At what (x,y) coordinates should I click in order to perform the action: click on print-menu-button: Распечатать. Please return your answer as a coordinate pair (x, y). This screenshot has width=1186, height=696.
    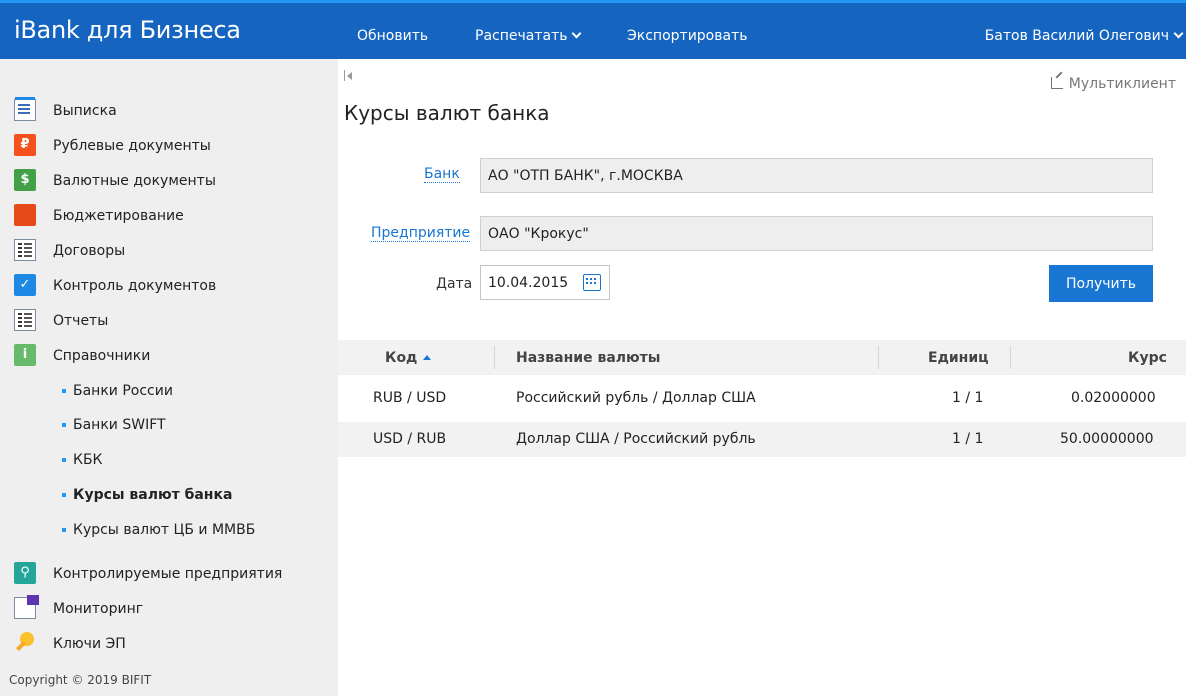
    Looking at the image, I should click on (528, 36).